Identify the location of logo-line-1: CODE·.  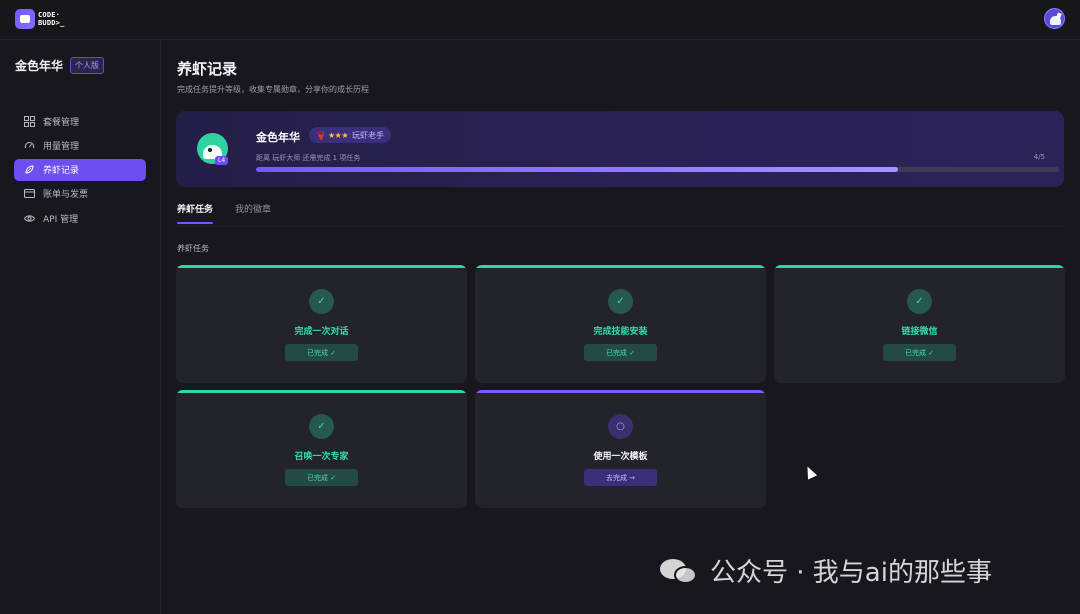
(49, 15).